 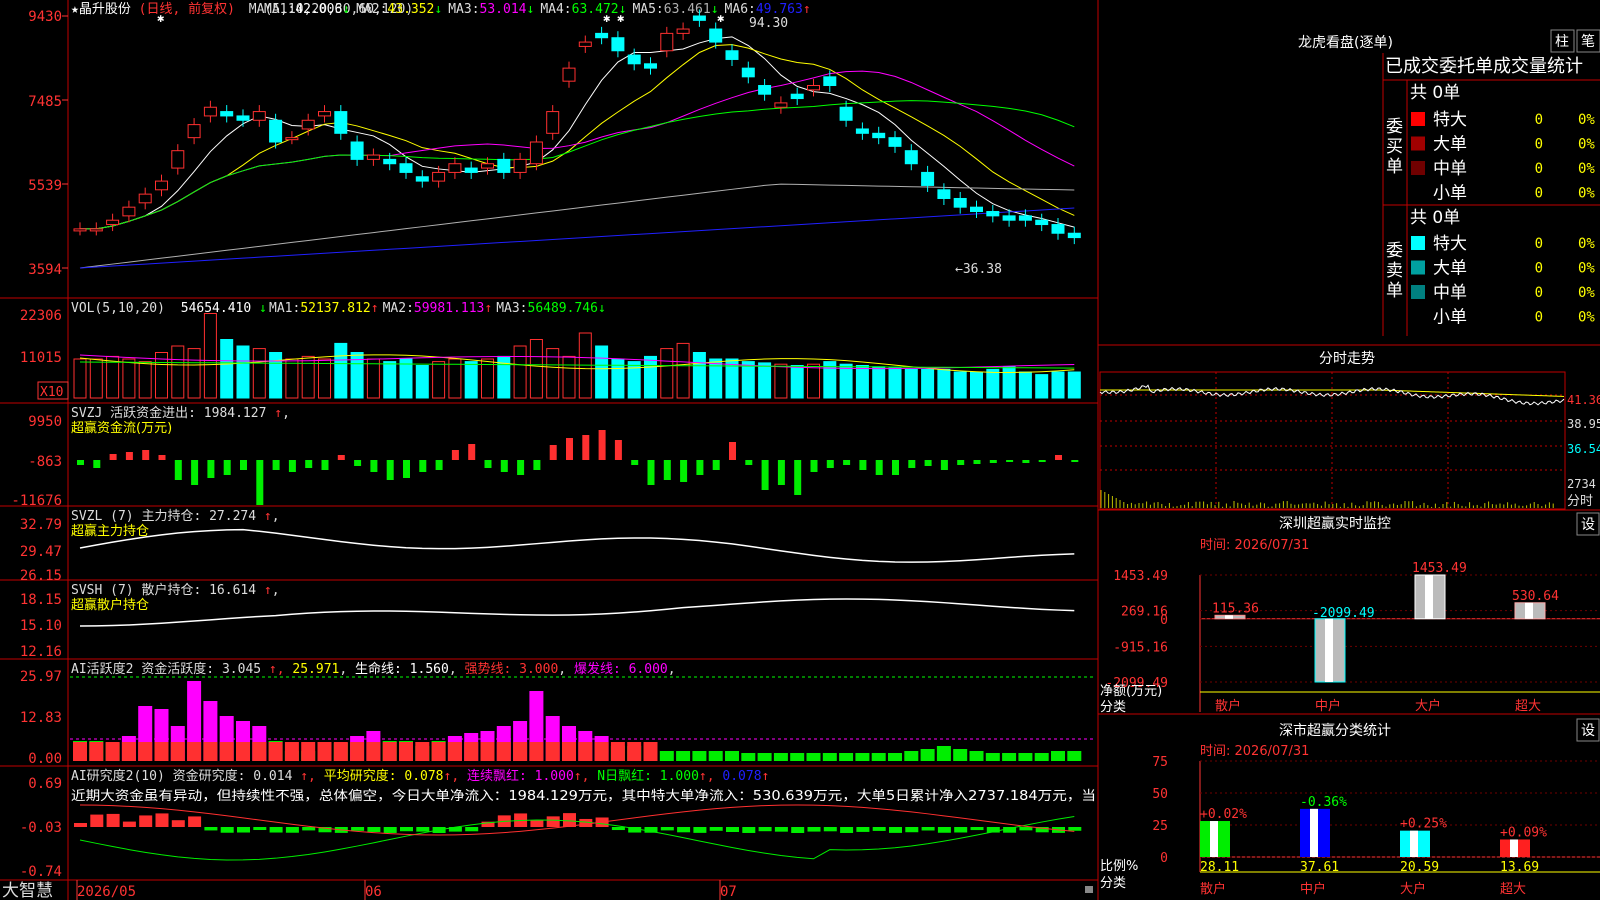 I want to click on svg-text: 卖, so click(x=1394, y=271).